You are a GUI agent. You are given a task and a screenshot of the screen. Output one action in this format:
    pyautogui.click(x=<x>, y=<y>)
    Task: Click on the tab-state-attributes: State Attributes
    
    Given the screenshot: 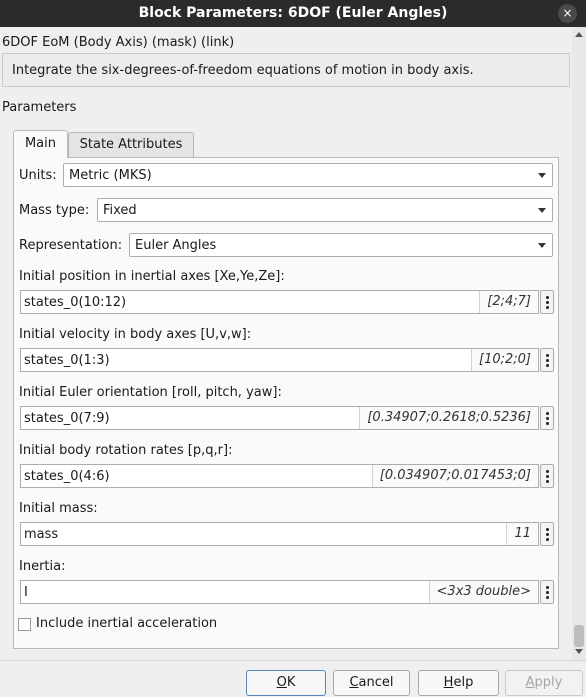 What is the action you would take?
    pyautogui.click(x=131, y=144)
    